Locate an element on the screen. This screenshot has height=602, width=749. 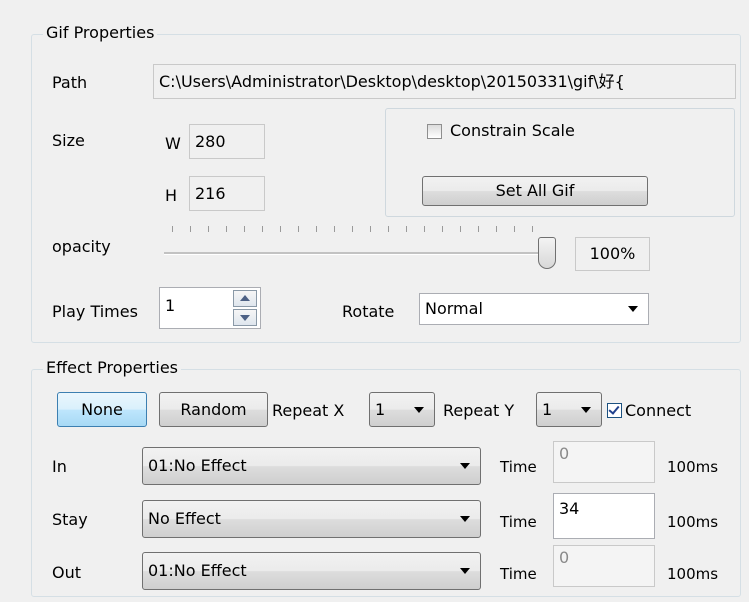
out-time-unit: 100ms is located at coordinates (693, 574).